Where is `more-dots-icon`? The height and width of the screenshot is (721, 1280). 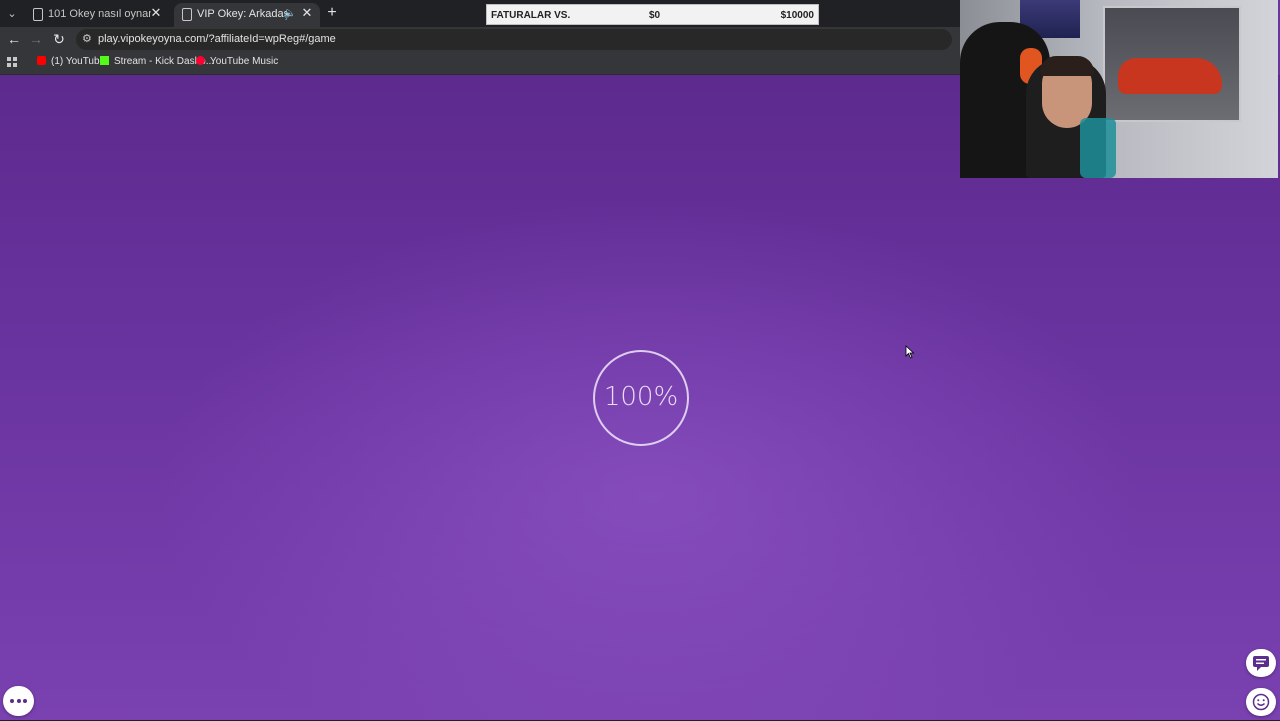 more-dots-icon is located at coordinates (18, 701).